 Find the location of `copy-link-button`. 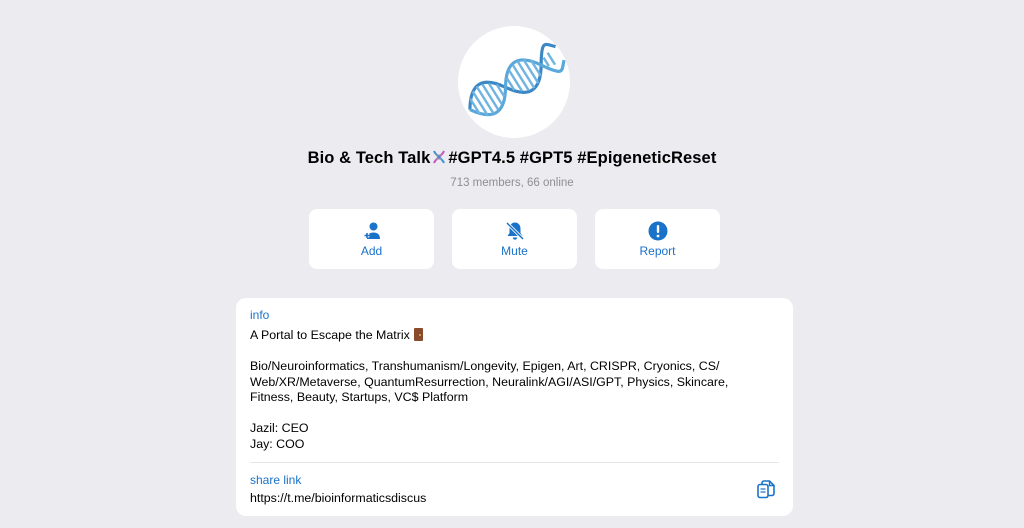

copy-link-button is located at coordinates (766, 490).